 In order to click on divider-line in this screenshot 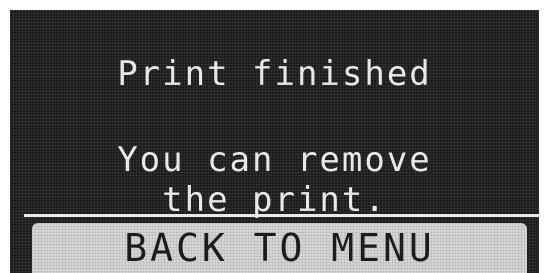, I will do `click(281, 215)`.